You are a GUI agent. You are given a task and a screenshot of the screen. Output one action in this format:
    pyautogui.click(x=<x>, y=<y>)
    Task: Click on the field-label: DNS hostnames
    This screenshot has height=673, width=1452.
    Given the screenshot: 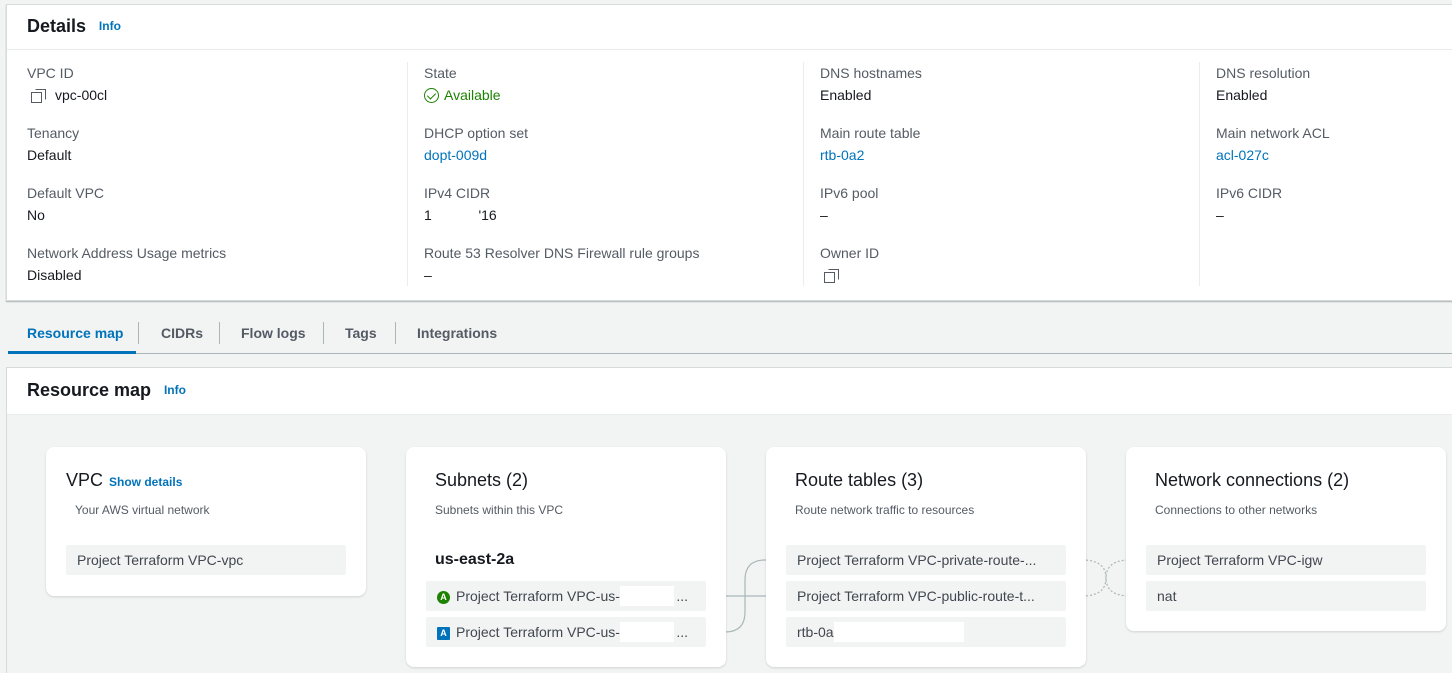 What is the action you would take?
    pyautogui.click(x=871, y=73)
    